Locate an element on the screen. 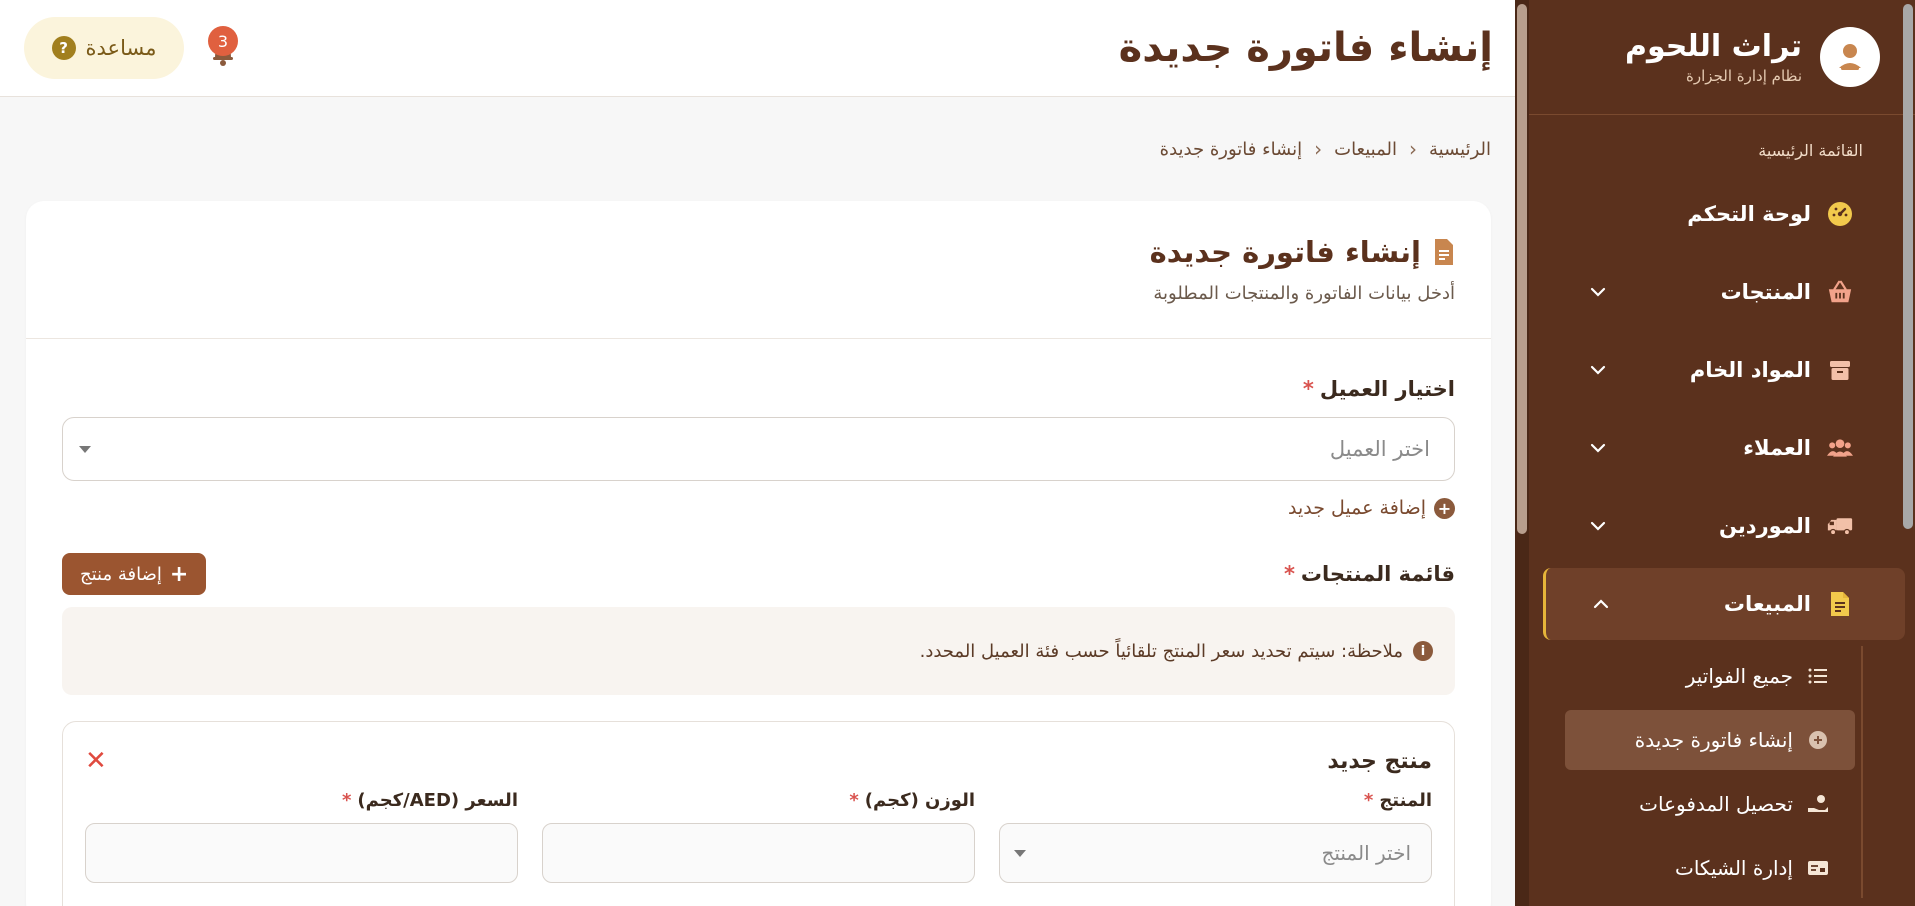 Image resolution: width=1915 pixels, height=906 pixels. price-label-text: السعر (AED/كجم) is located at coordinates (437, 800).